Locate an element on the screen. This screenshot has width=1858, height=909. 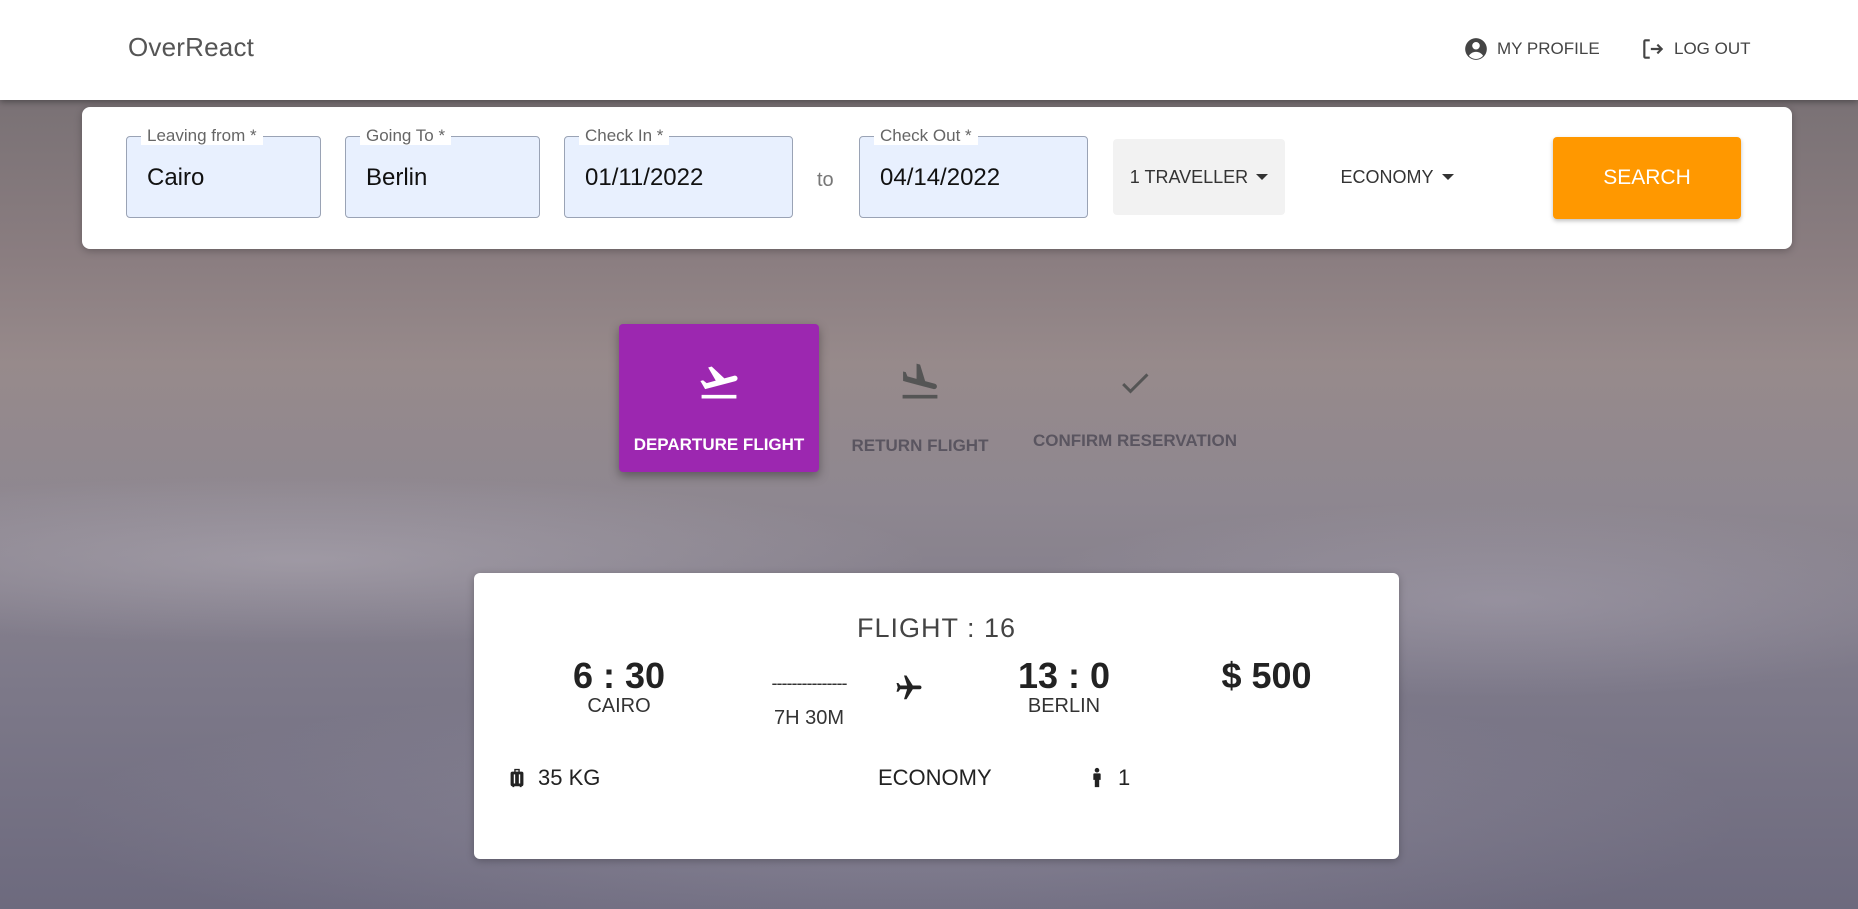
arrival-city: BERLIN is located at coordinates (1064, 706).